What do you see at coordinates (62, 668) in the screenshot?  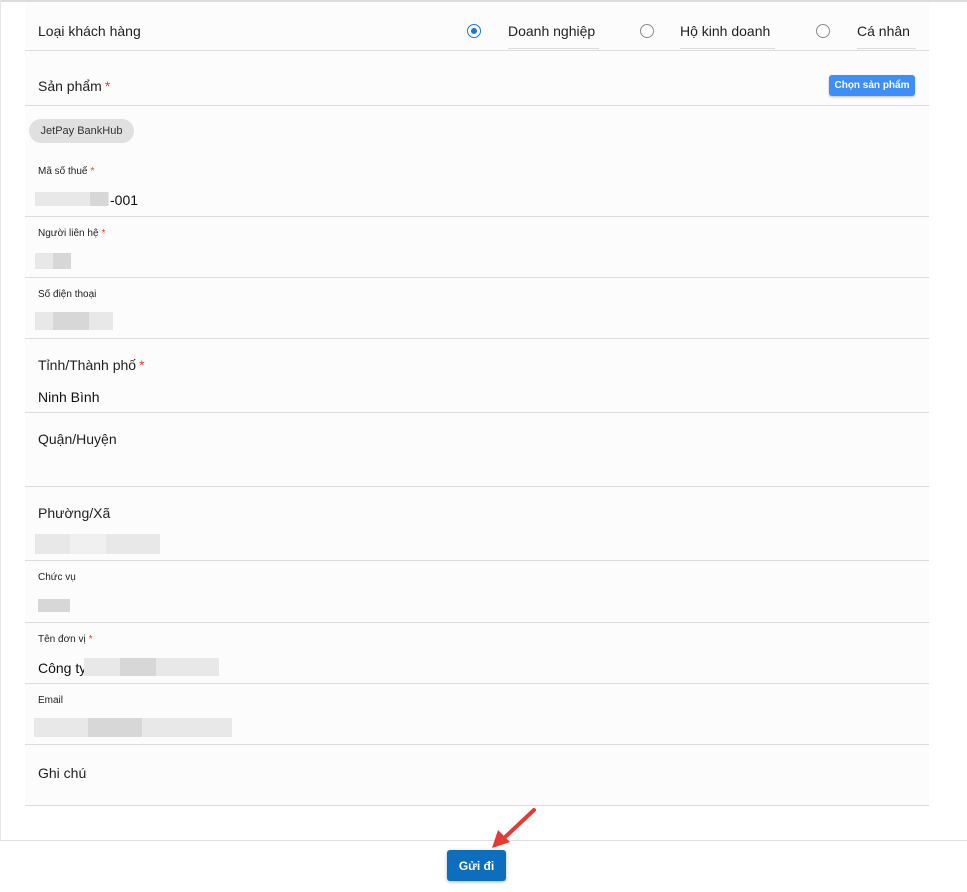 I see `unit-name-value-prefix: Công ty` at bounding box center [62, 668].